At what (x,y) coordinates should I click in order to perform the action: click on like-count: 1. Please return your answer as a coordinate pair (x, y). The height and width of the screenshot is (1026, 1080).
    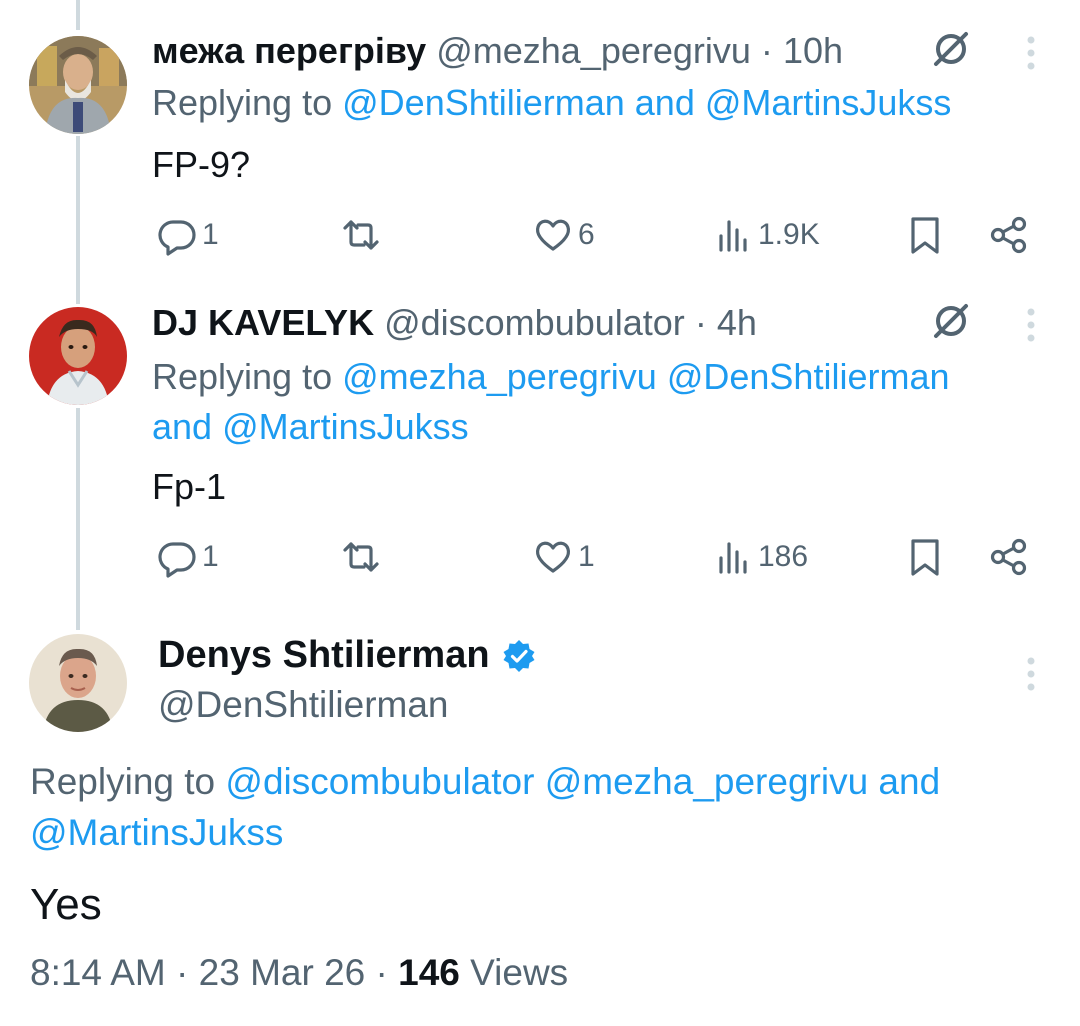
    Looking at the image, I should click on (586, 556).